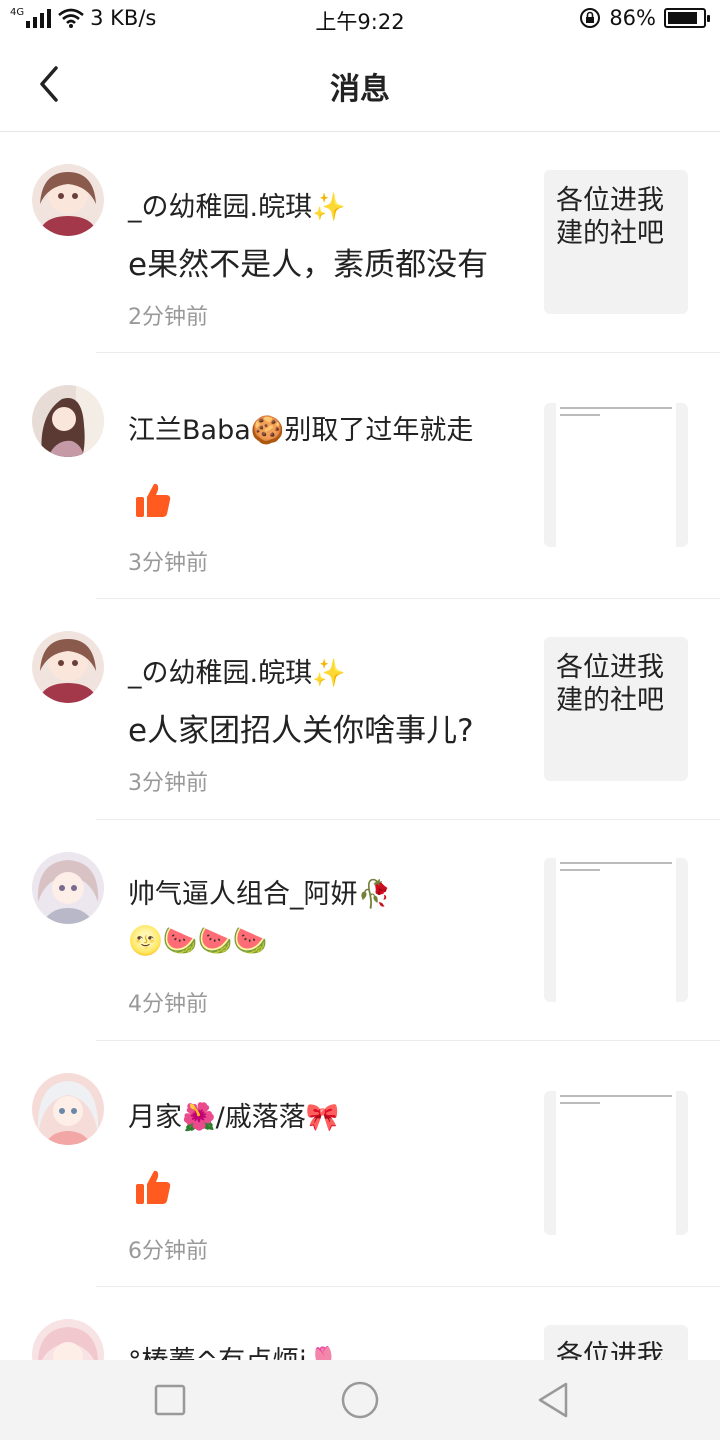 The width and height of the screenshot is (720, 1440). Describe the element at coordinates (301, 430) in the screenshot. I see `sender-name: 江兰Baba🍪别取了过年就走` at that location.